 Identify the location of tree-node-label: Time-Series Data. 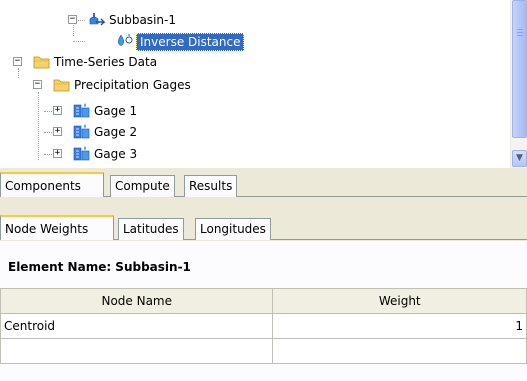
(106, 62).